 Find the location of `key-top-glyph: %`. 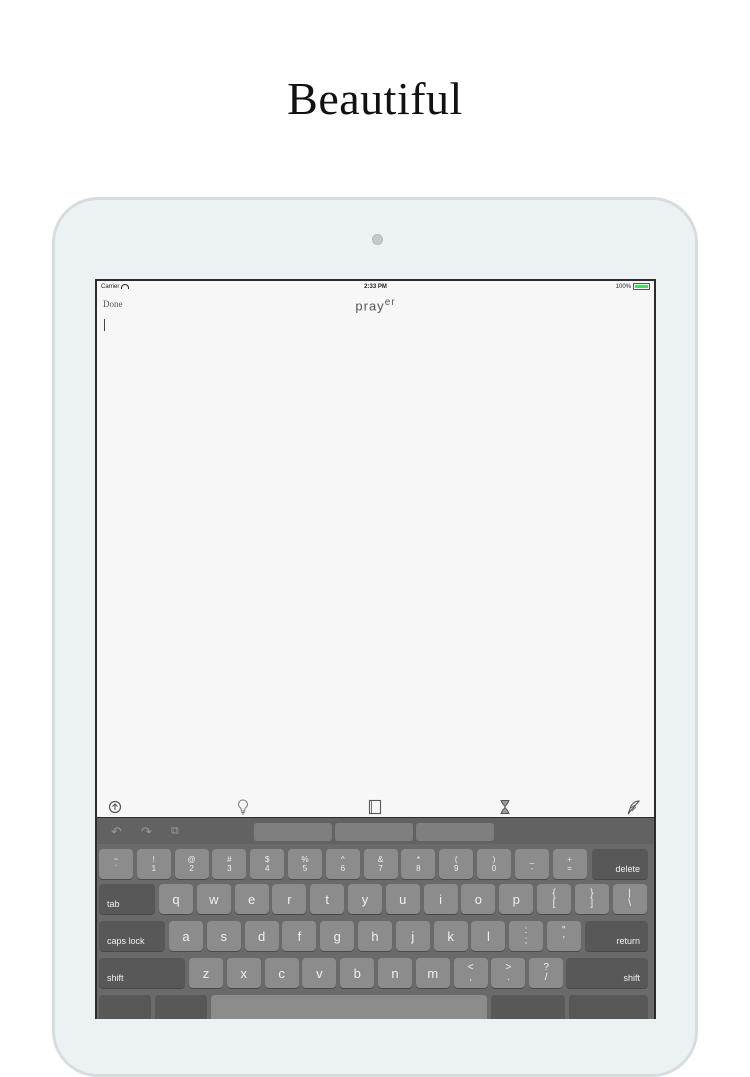

key-top-glyph: % is located at coordinates (305, 859).